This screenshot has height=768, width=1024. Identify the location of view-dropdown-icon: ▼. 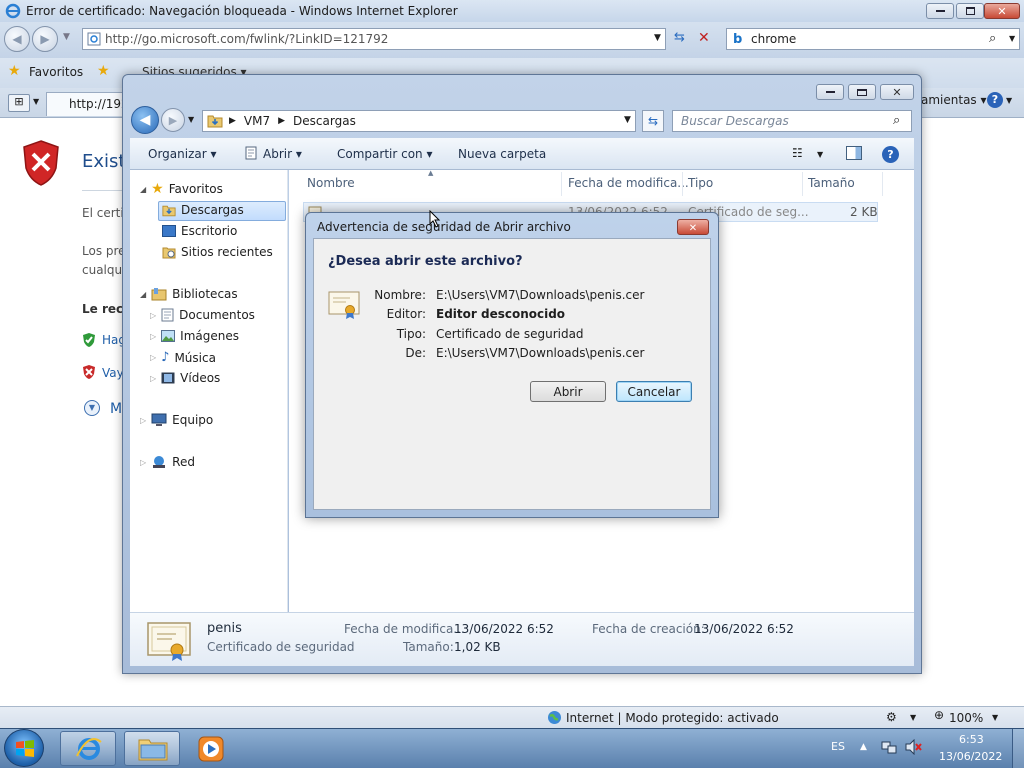
(820, 154).